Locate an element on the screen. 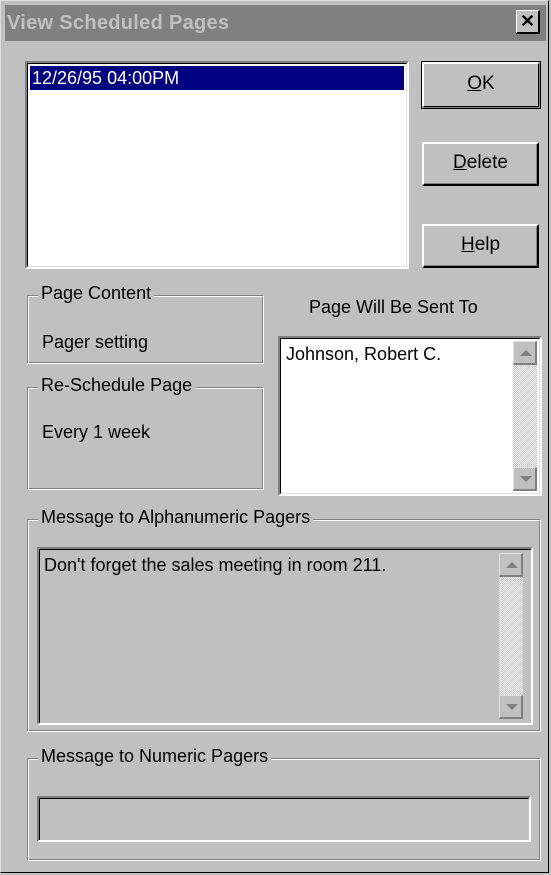  reschedule-group: Re-Schedule Page Every 1 week is located at coordinates (145, 432).